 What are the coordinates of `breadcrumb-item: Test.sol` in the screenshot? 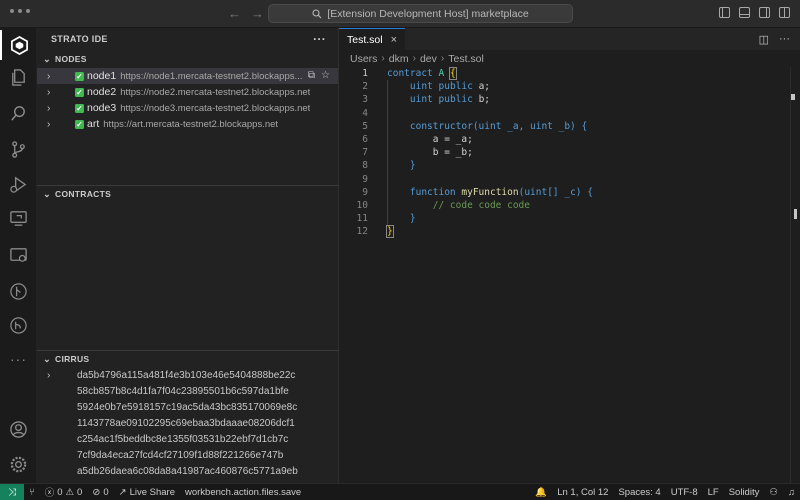 It's located at (466, 59).